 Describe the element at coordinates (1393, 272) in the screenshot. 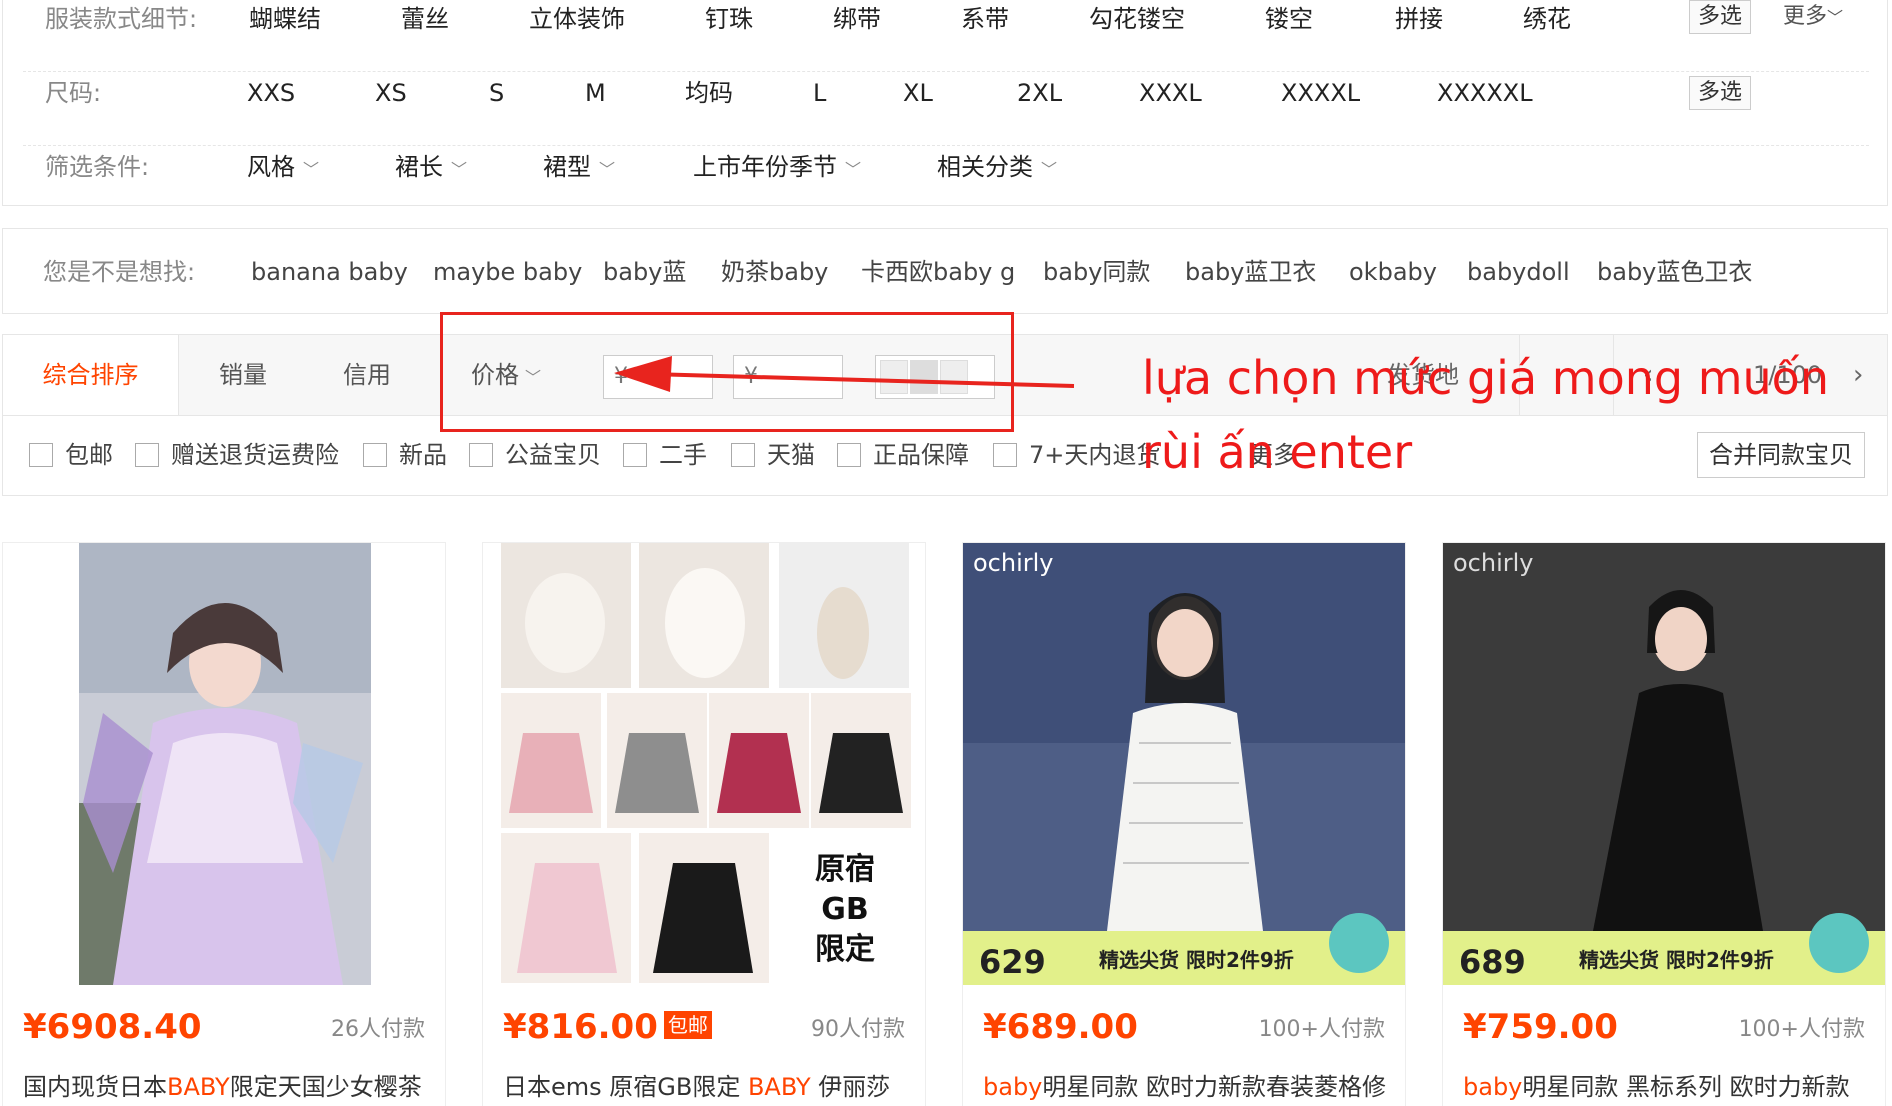

I see `suggestion-link: okbaby` at that location.